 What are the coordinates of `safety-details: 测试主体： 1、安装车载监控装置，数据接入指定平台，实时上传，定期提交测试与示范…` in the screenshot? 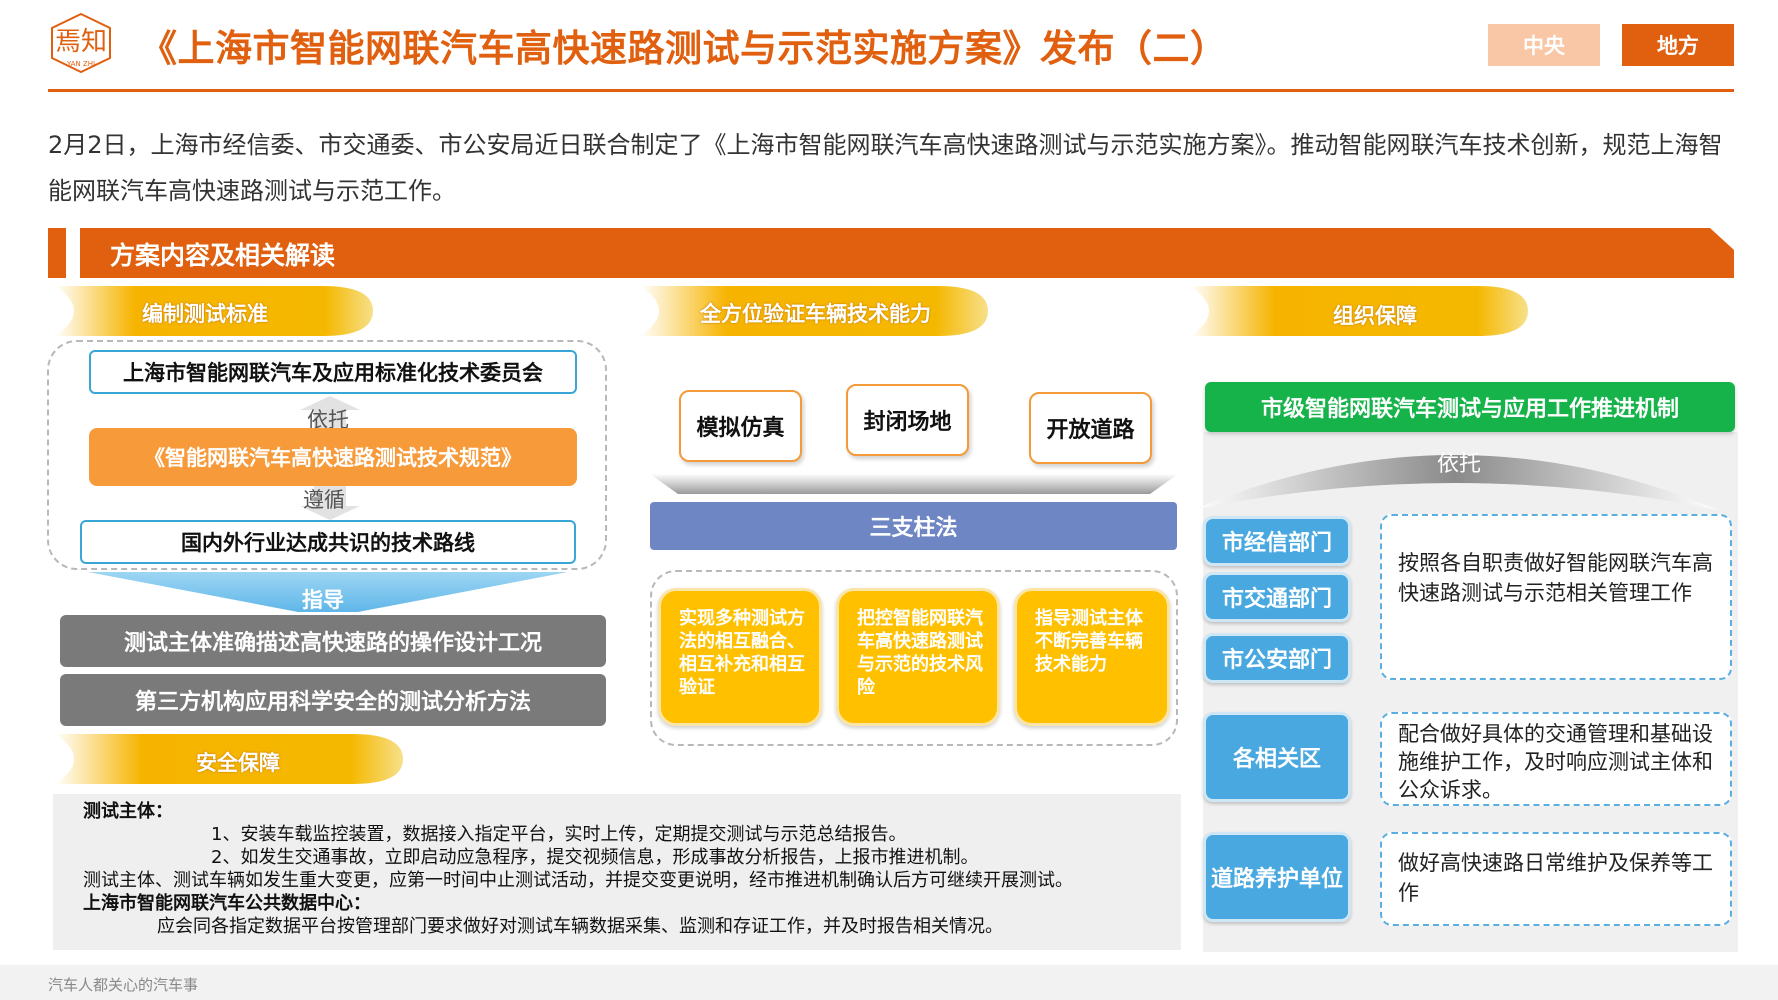 It's located at (617, 872).